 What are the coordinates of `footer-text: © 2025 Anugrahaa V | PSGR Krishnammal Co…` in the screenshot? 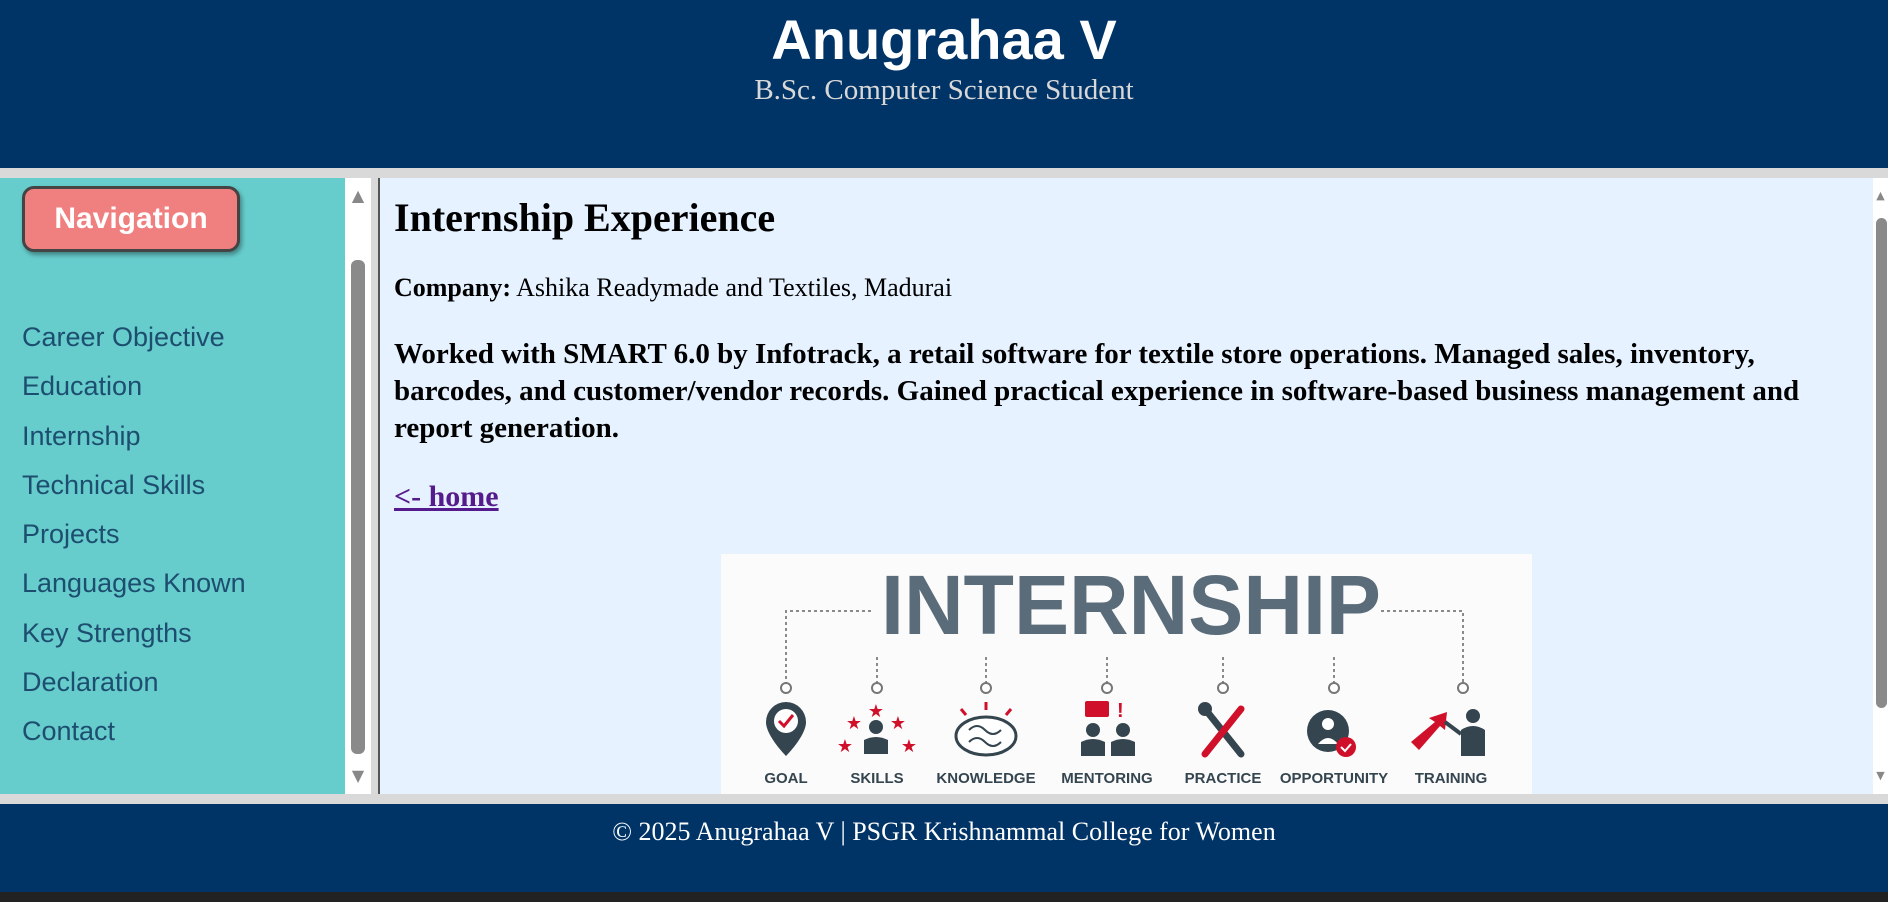 It's located at (944, 831).